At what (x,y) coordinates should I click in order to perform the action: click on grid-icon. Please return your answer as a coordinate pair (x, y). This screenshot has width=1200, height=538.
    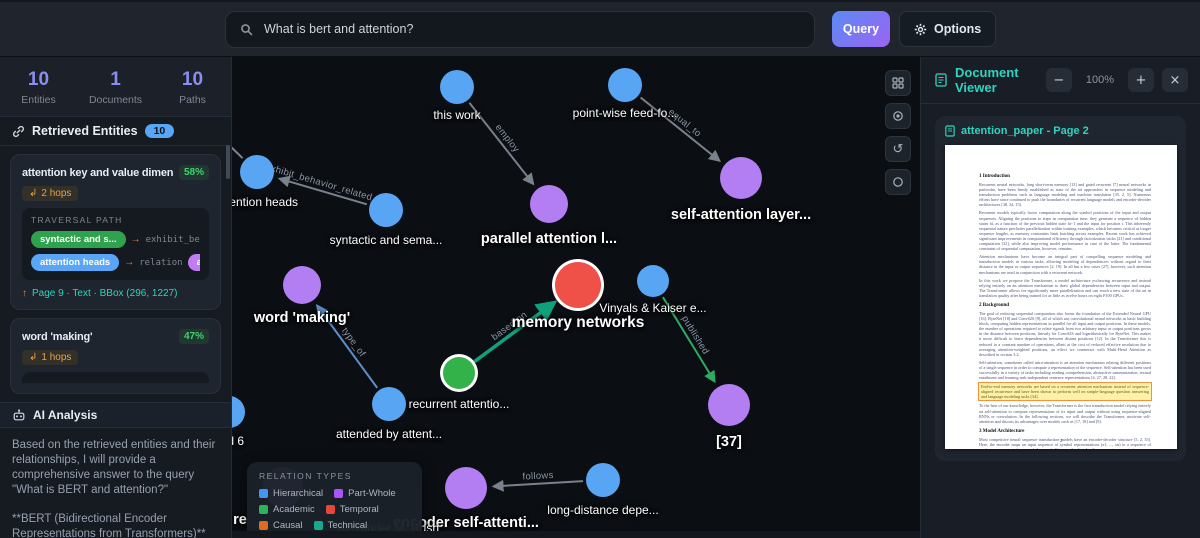
    Looking at the image, I should click on (898, 83).